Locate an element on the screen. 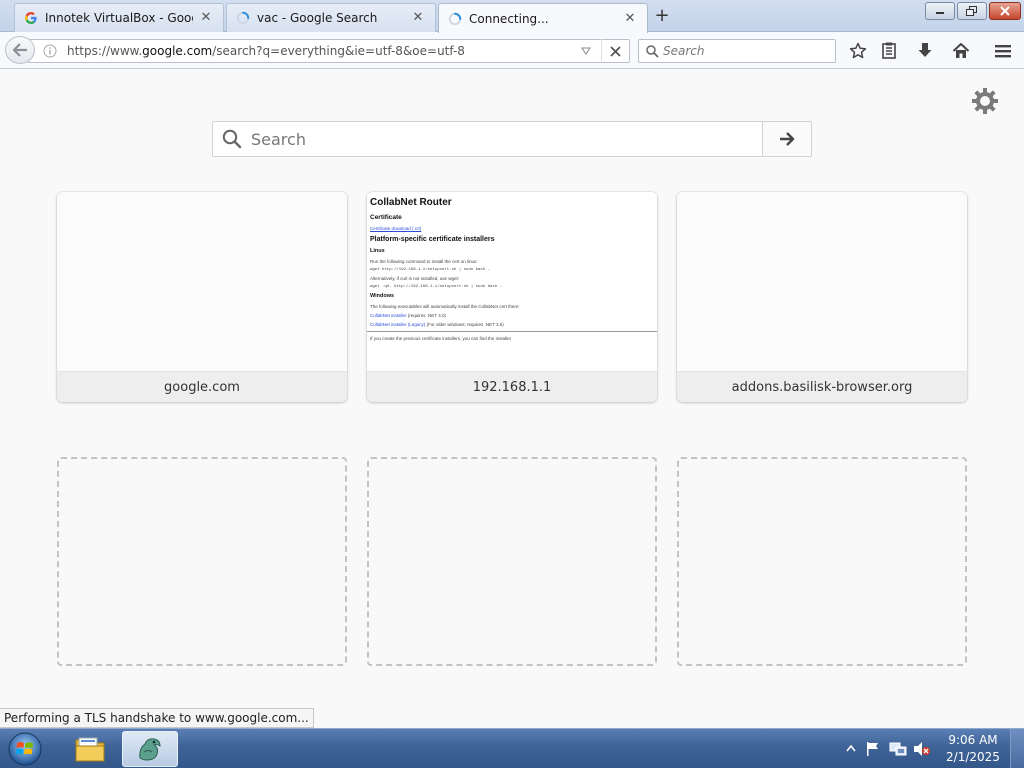 Image resolution: width=1024 pixels, height=768 pixels. preview-text: (requires .NET 4.0) is located at coordinates (426, 315).